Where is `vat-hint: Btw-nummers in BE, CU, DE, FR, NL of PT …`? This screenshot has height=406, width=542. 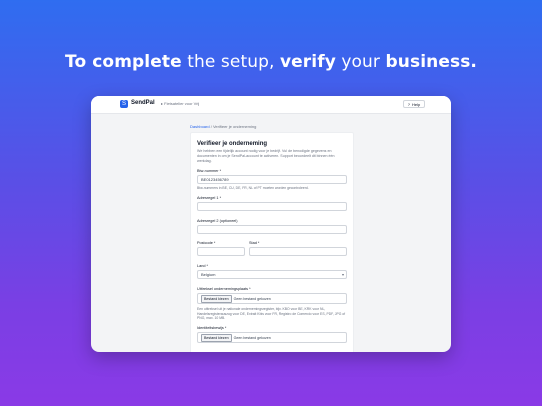 vat-hint: Btw-nummers in BE, CU, DE, FR, NL of PT … is located at coordinates (253, 188).